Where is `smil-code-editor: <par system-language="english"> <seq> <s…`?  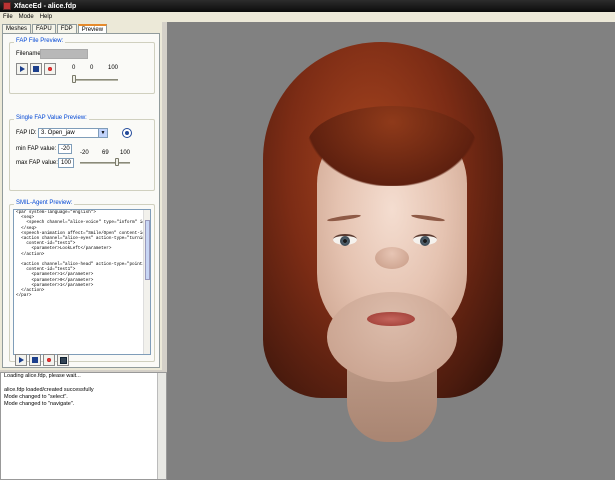
smil-code-editor: <par system-language="english"> <seq> <s… is located at coordinates (82, 282).